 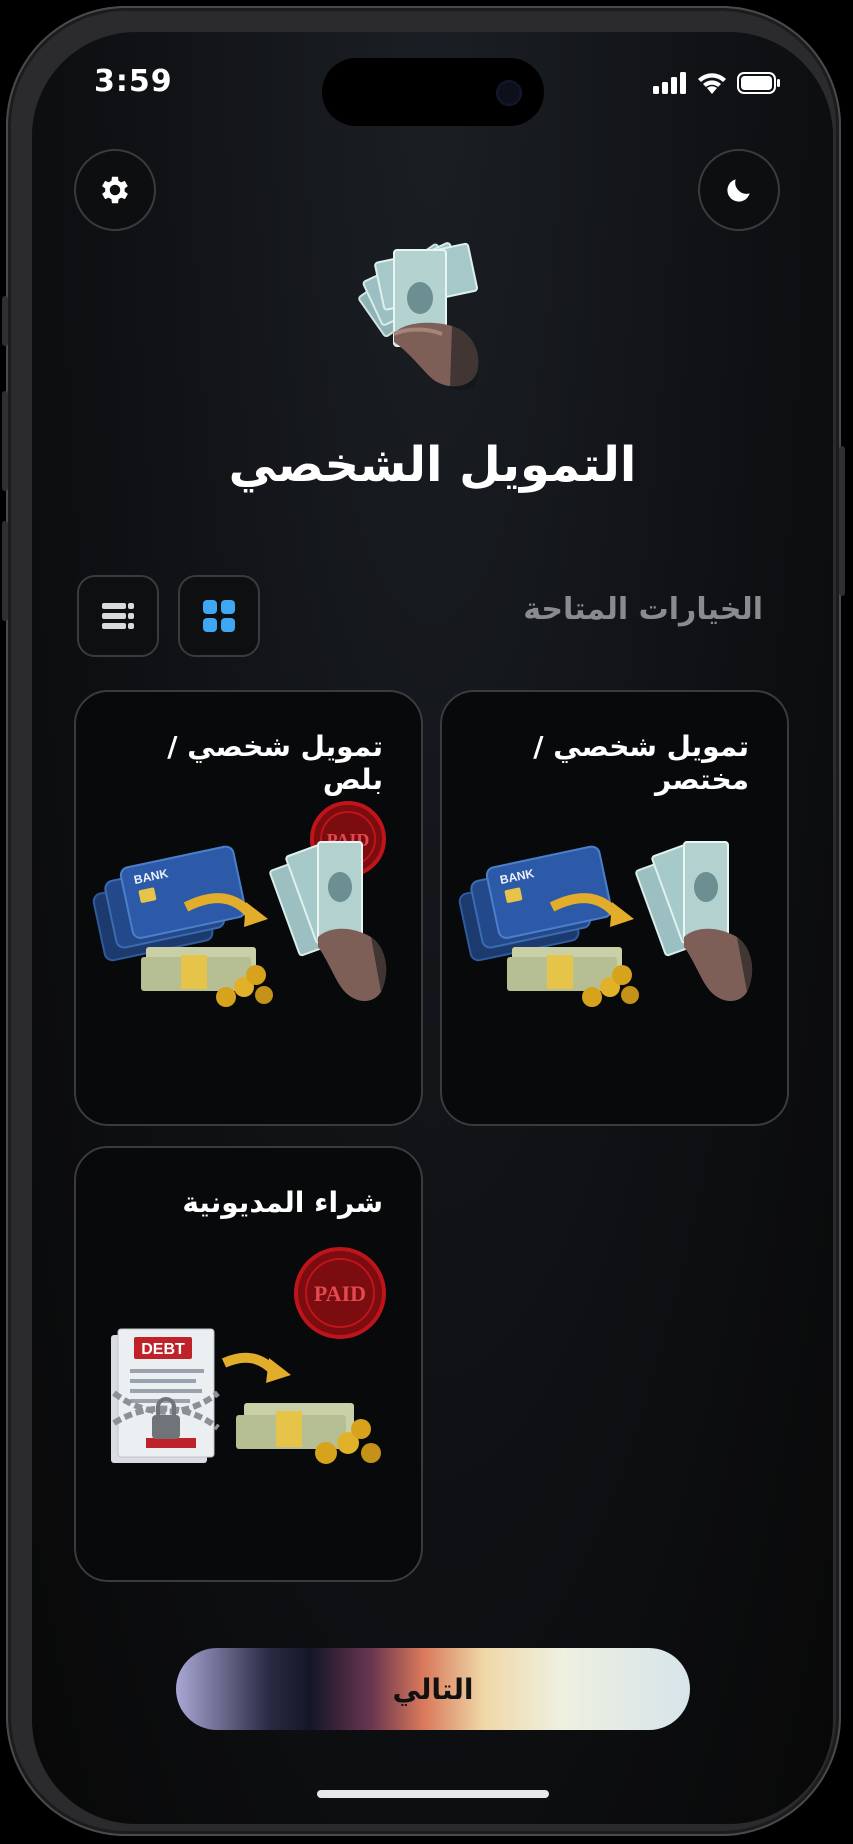 What do you see at coordinates (418, 316) in the screenshot?
I see `money-hand-illustration` at bounding box center [418, 316].